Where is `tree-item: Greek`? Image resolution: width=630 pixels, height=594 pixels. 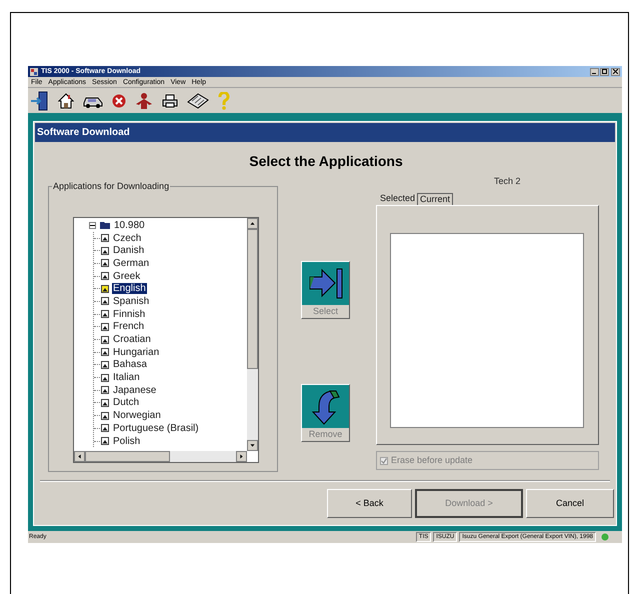 tree-item: Greek is located at coordinates (127, 276).